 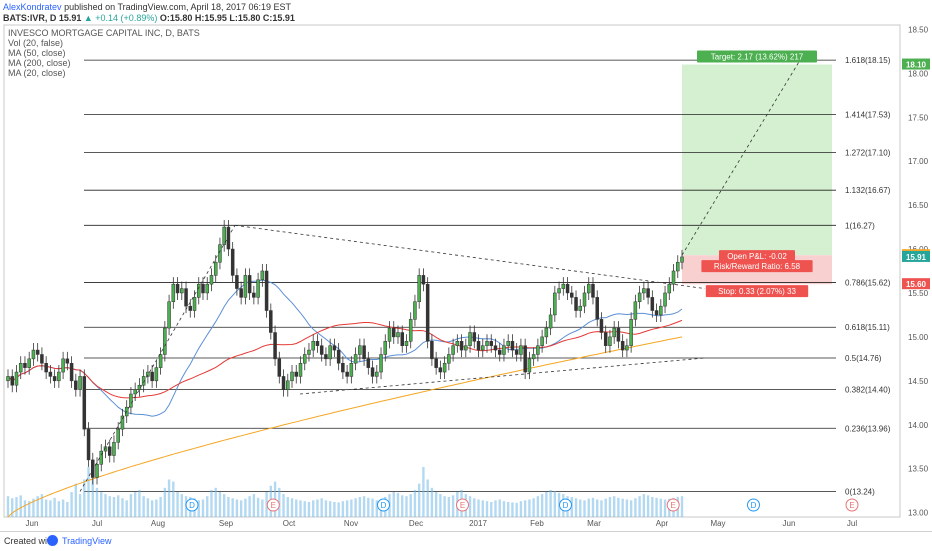 What do you see at coordinates (868, 152) in the screenshot?
I see `fib-level-label: 1.272(17.10)` at bounding box center [868, 152].